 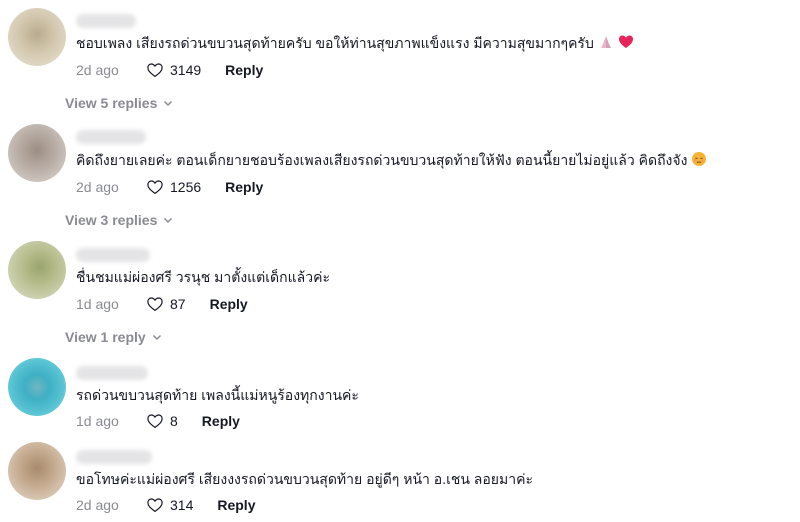 I want to click on like-count: 87, so click(x=178, y=304).